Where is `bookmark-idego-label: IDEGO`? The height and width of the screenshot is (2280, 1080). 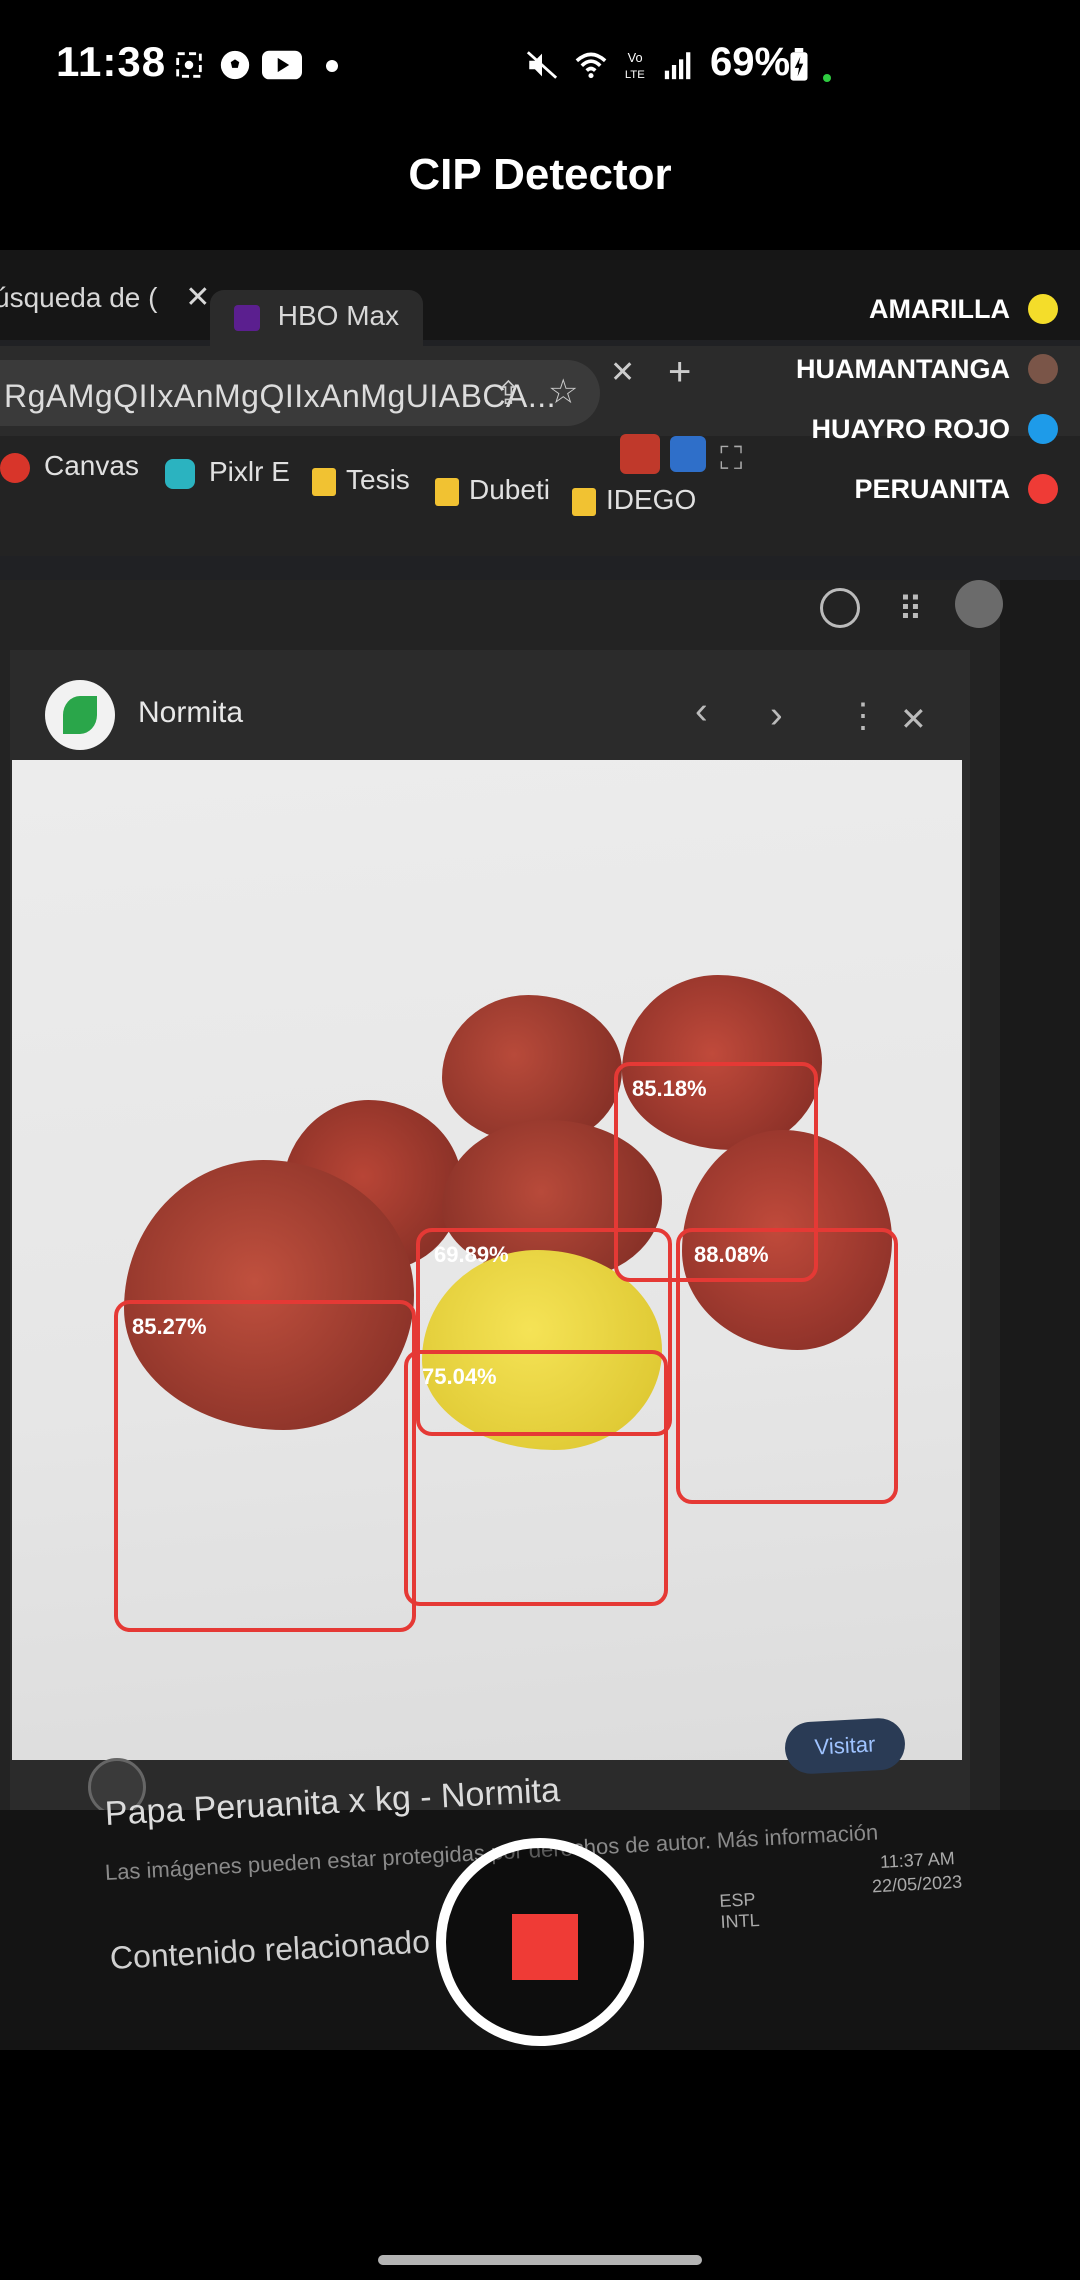 bookmark-idego-label: IDEGO is located at coordinates (651, 499).